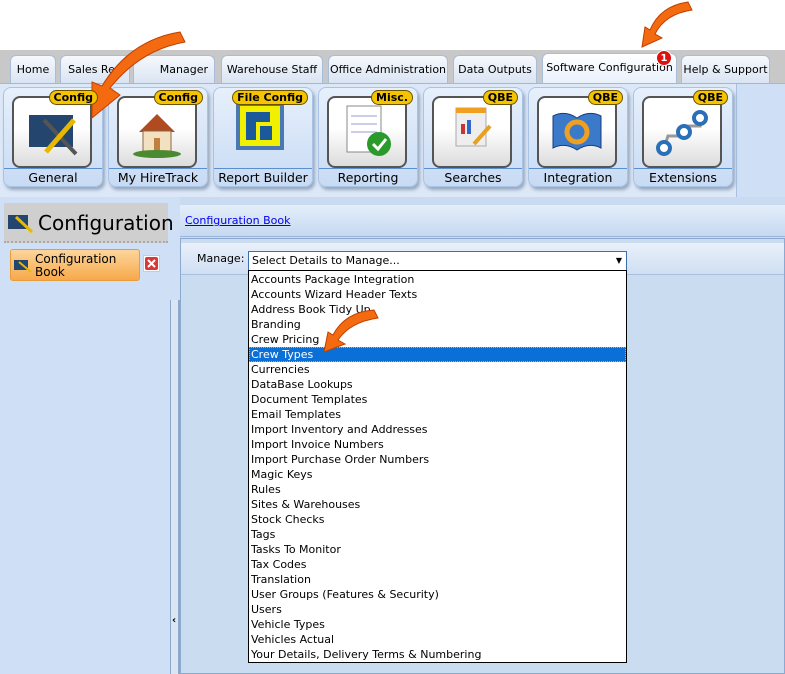  I want to click on manage-select: Select Details to Manage... ▼, so click(437, 261).